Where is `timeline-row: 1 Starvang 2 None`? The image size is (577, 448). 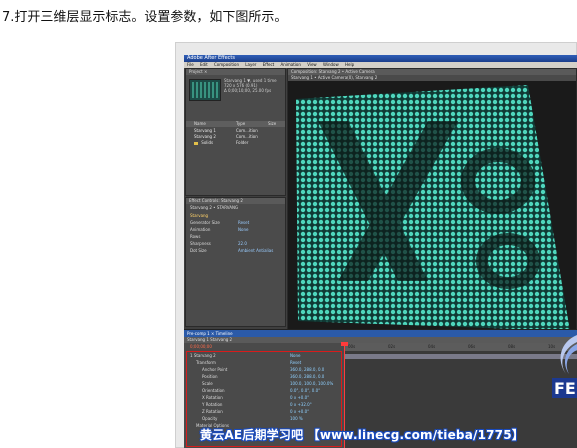 timeline-row: 1 Starvang 2 None is located at coordinates (245, 355).